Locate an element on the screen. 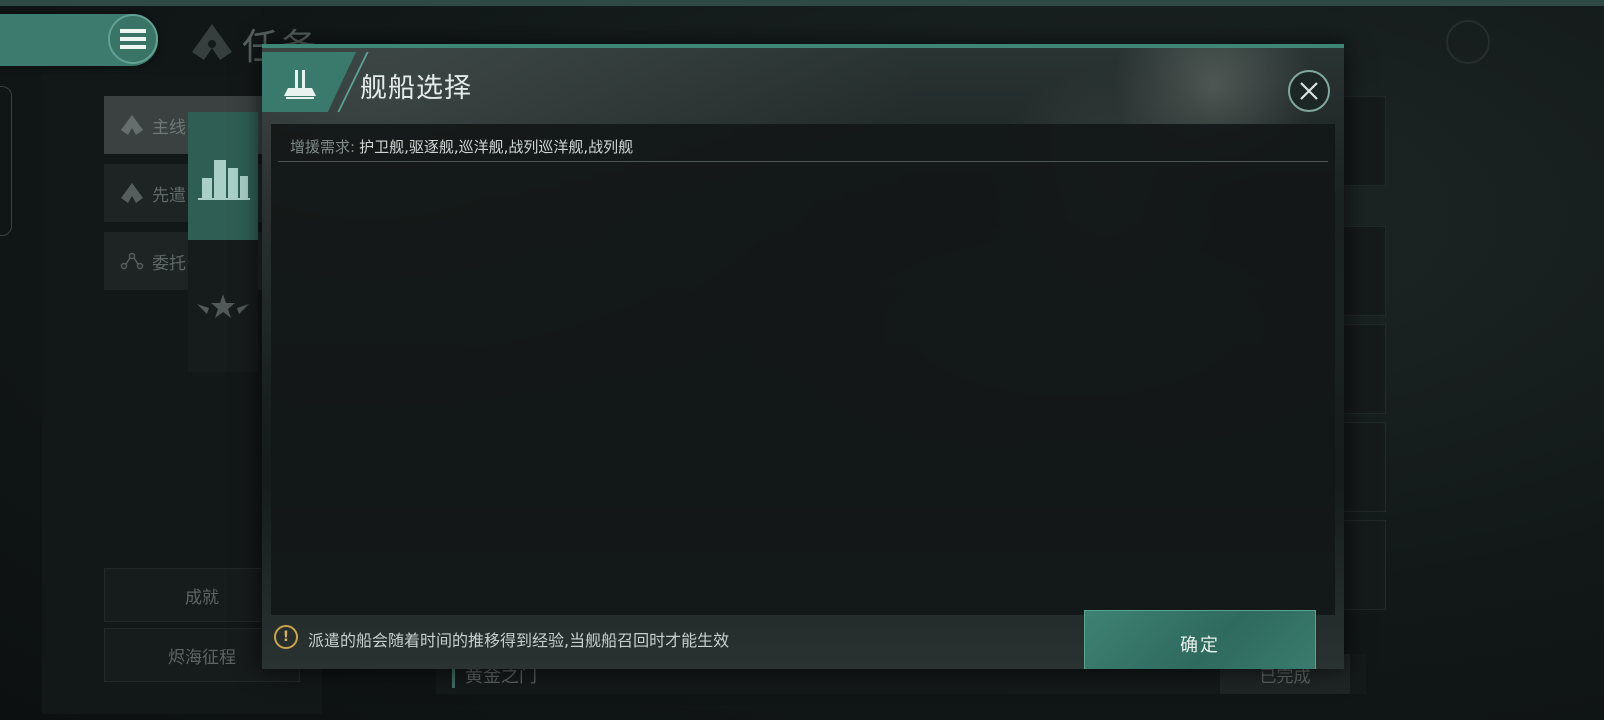 The width and height of the screenshot is (1604, 720). dialog-title: 舰船选择 is located at coordinates (416, 88).